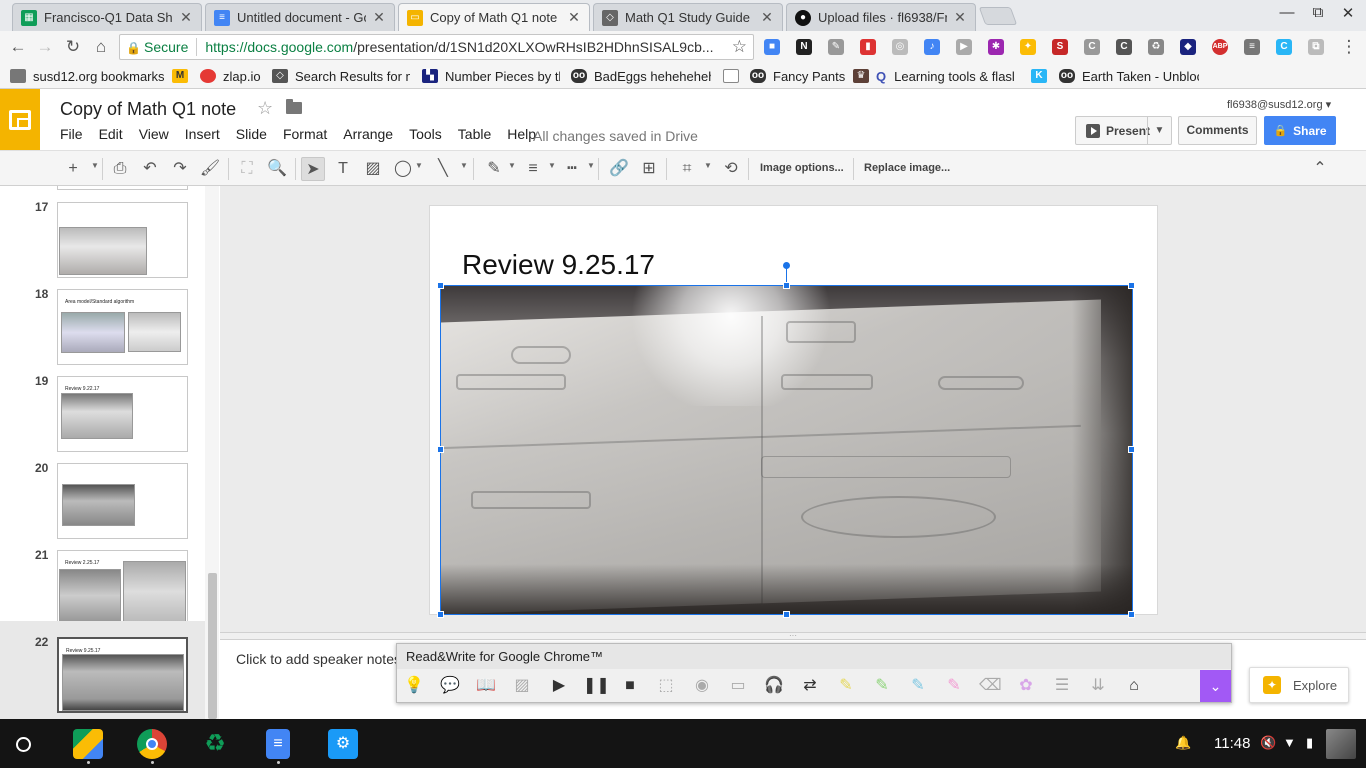 The image size is (1366, 768). What do you see at coordinates (265, 108) in the screenshot?
I see `star-icon: ☆` at bounding box center [265, 108].